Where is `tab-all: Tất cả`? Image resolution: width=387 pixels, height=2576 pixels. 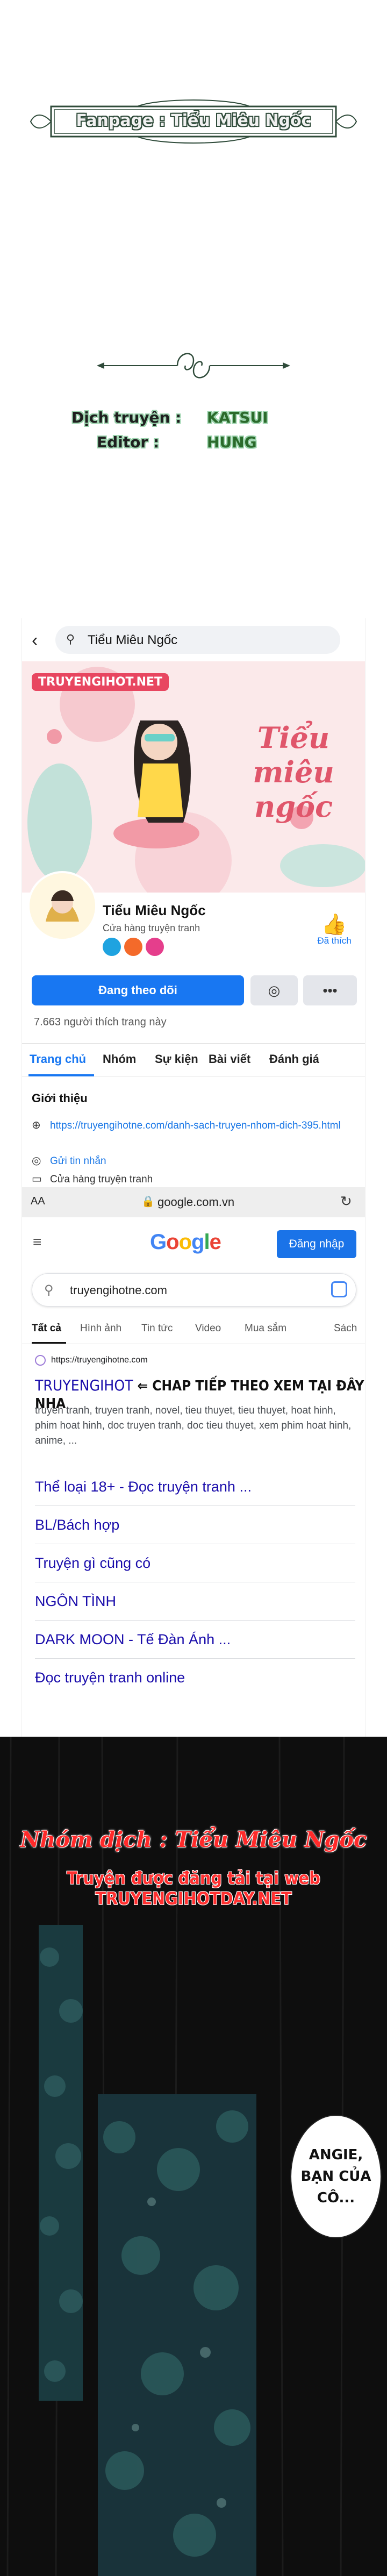
tab-all: Tất cả is located at coordinates (46, 1329).